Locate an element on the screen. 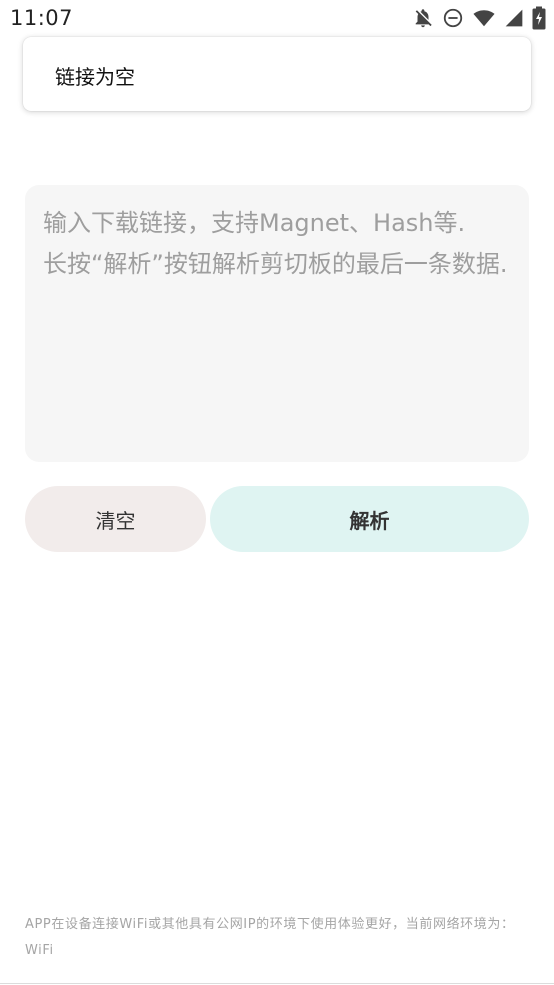 The image size is (554, 985). wifi-icon is located at coordinates (484, 18).